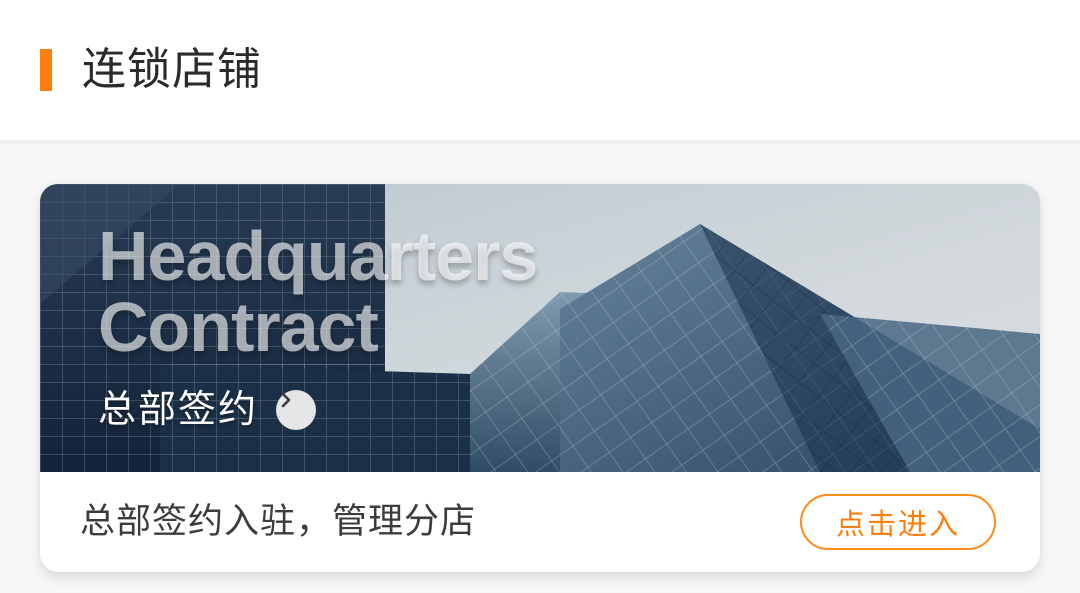  Describe the element at coordinates (898, 522) in the screenshot. I see `enter-button: 点击进入` at that location.